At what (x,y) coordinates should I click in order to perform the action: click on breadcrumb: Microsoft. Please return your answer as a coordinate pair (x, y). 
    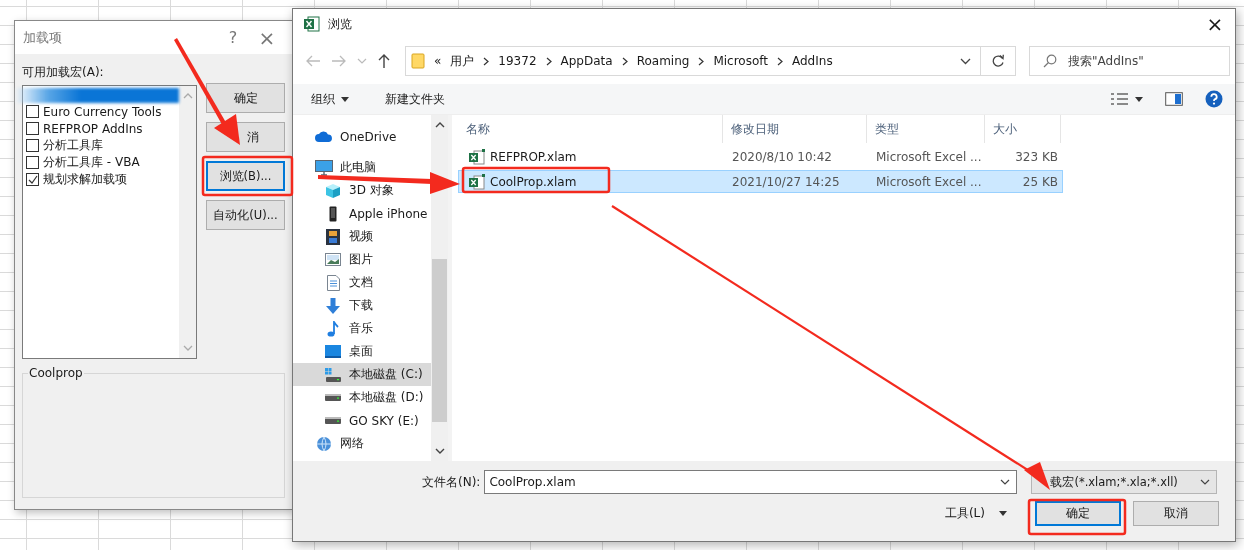
    Looking at the image, I should click on (740, 61).